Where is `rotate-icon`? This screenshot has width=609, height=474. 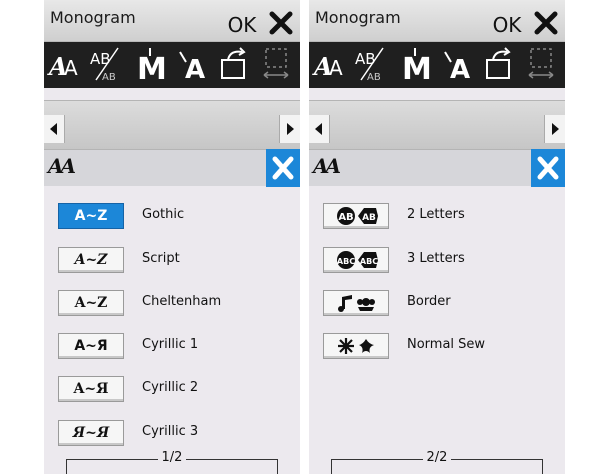
rotate-icon is located at coordinates (498, 63).